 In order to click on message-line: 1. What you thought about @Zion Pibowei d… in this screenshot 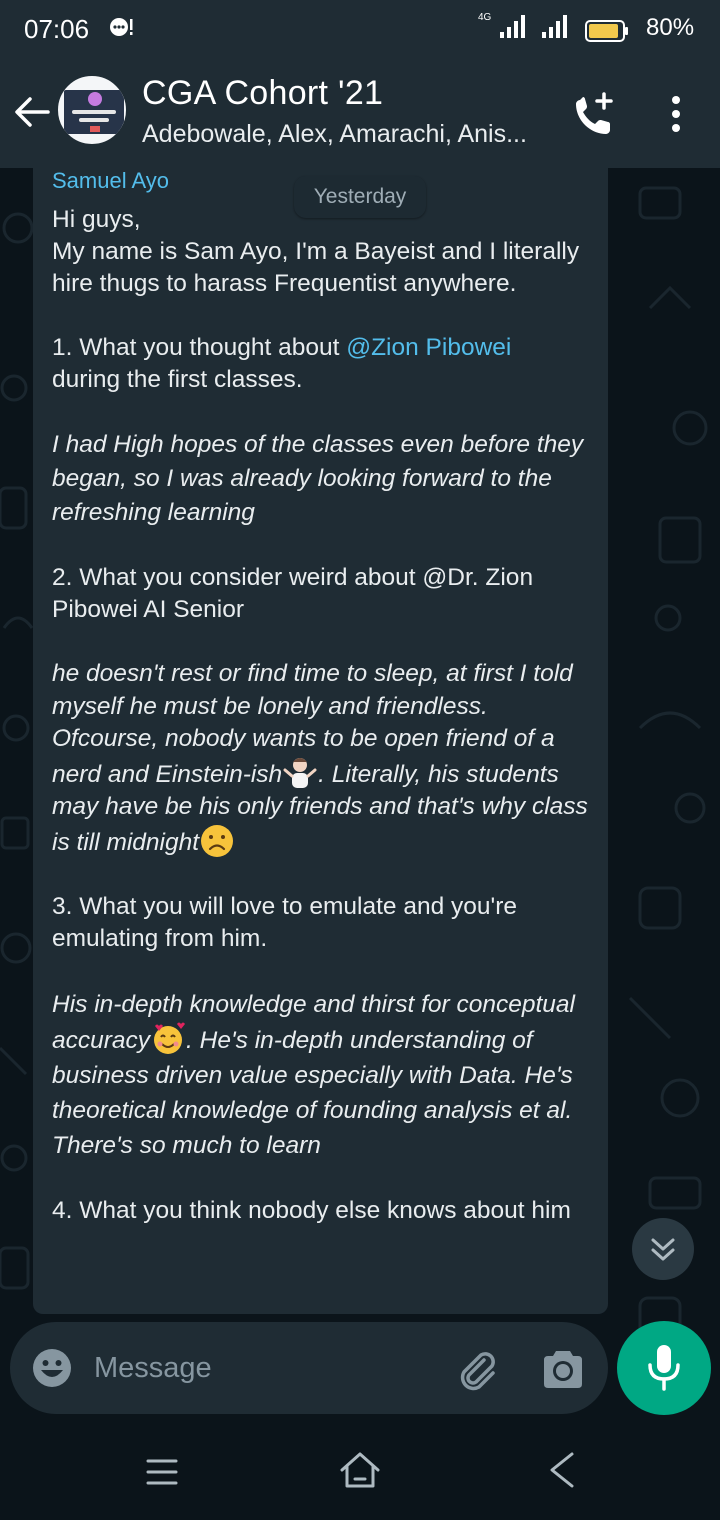, I will do `click(324, 364)`.